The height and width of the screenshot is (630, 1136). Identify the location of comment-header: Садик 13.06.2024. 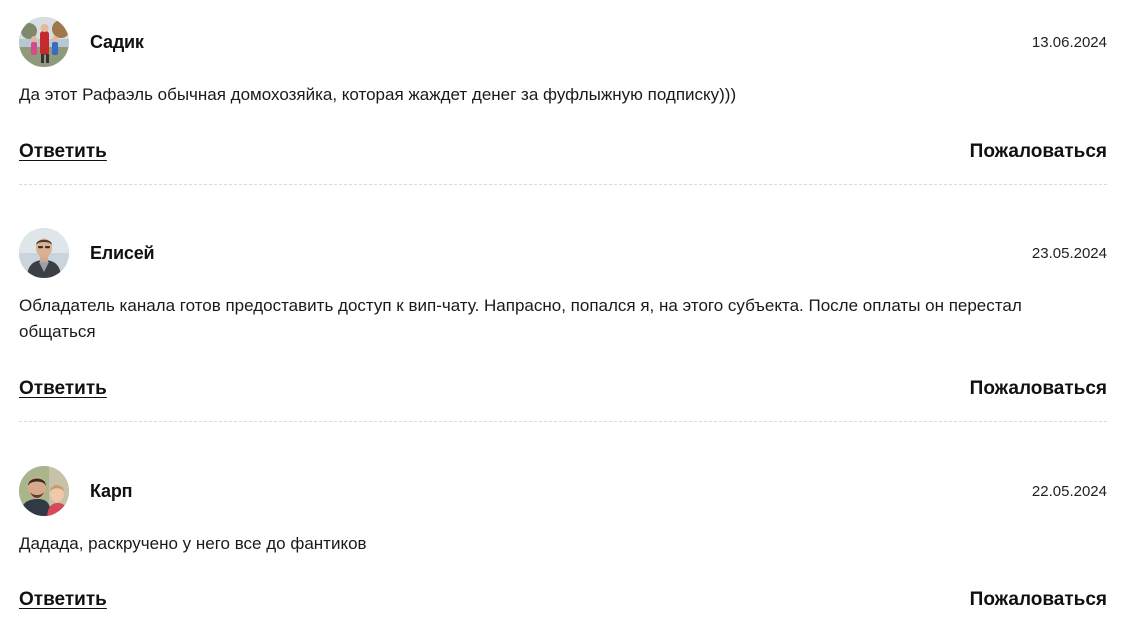
(563, 43).